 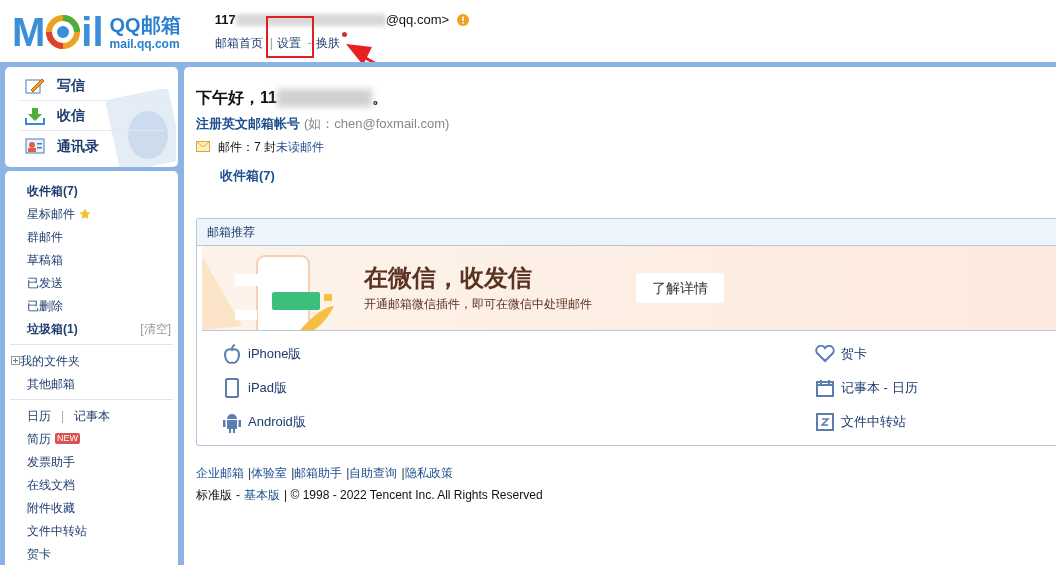 I want to click on footer-link: 体验室, so click(x=269, y=473).